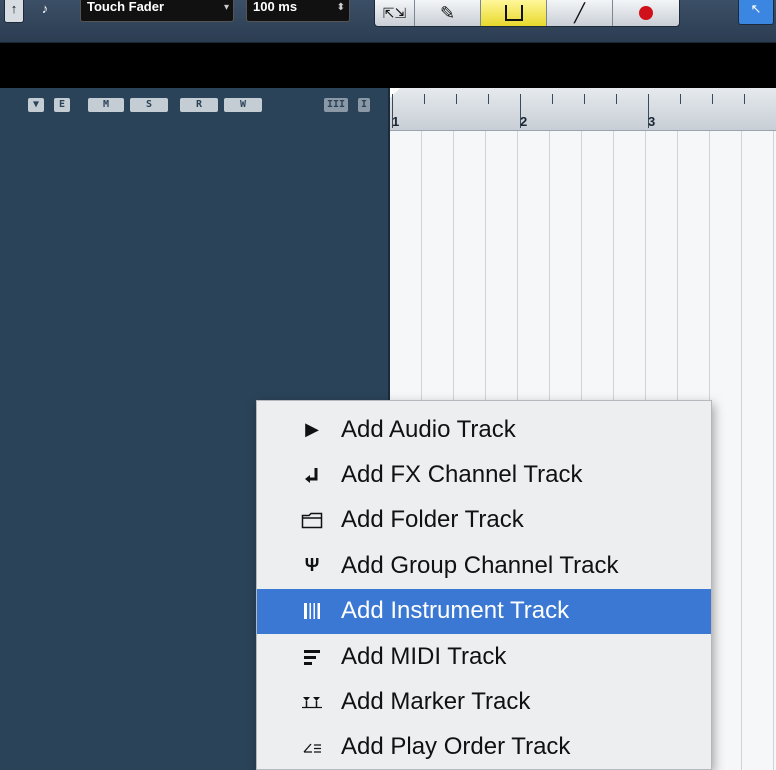 The image size is (776, 770). I want to click on menu-item-label: Add Play Order Track, so click(456, 747).